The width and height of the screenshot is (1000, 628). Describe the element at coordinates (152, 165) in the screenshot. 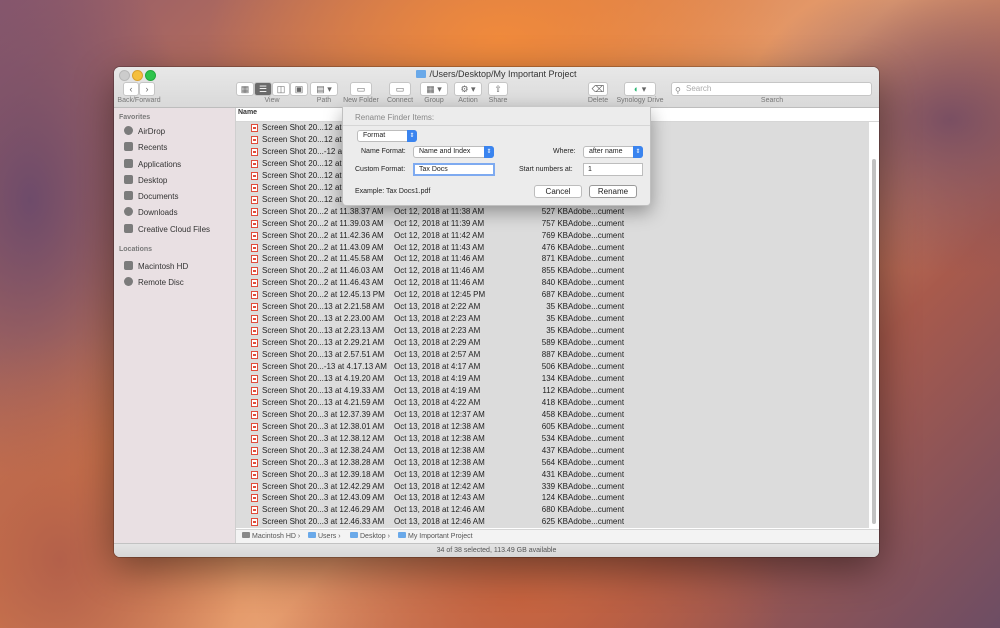

I see `sidebar-item-applications: Applications` at that location.